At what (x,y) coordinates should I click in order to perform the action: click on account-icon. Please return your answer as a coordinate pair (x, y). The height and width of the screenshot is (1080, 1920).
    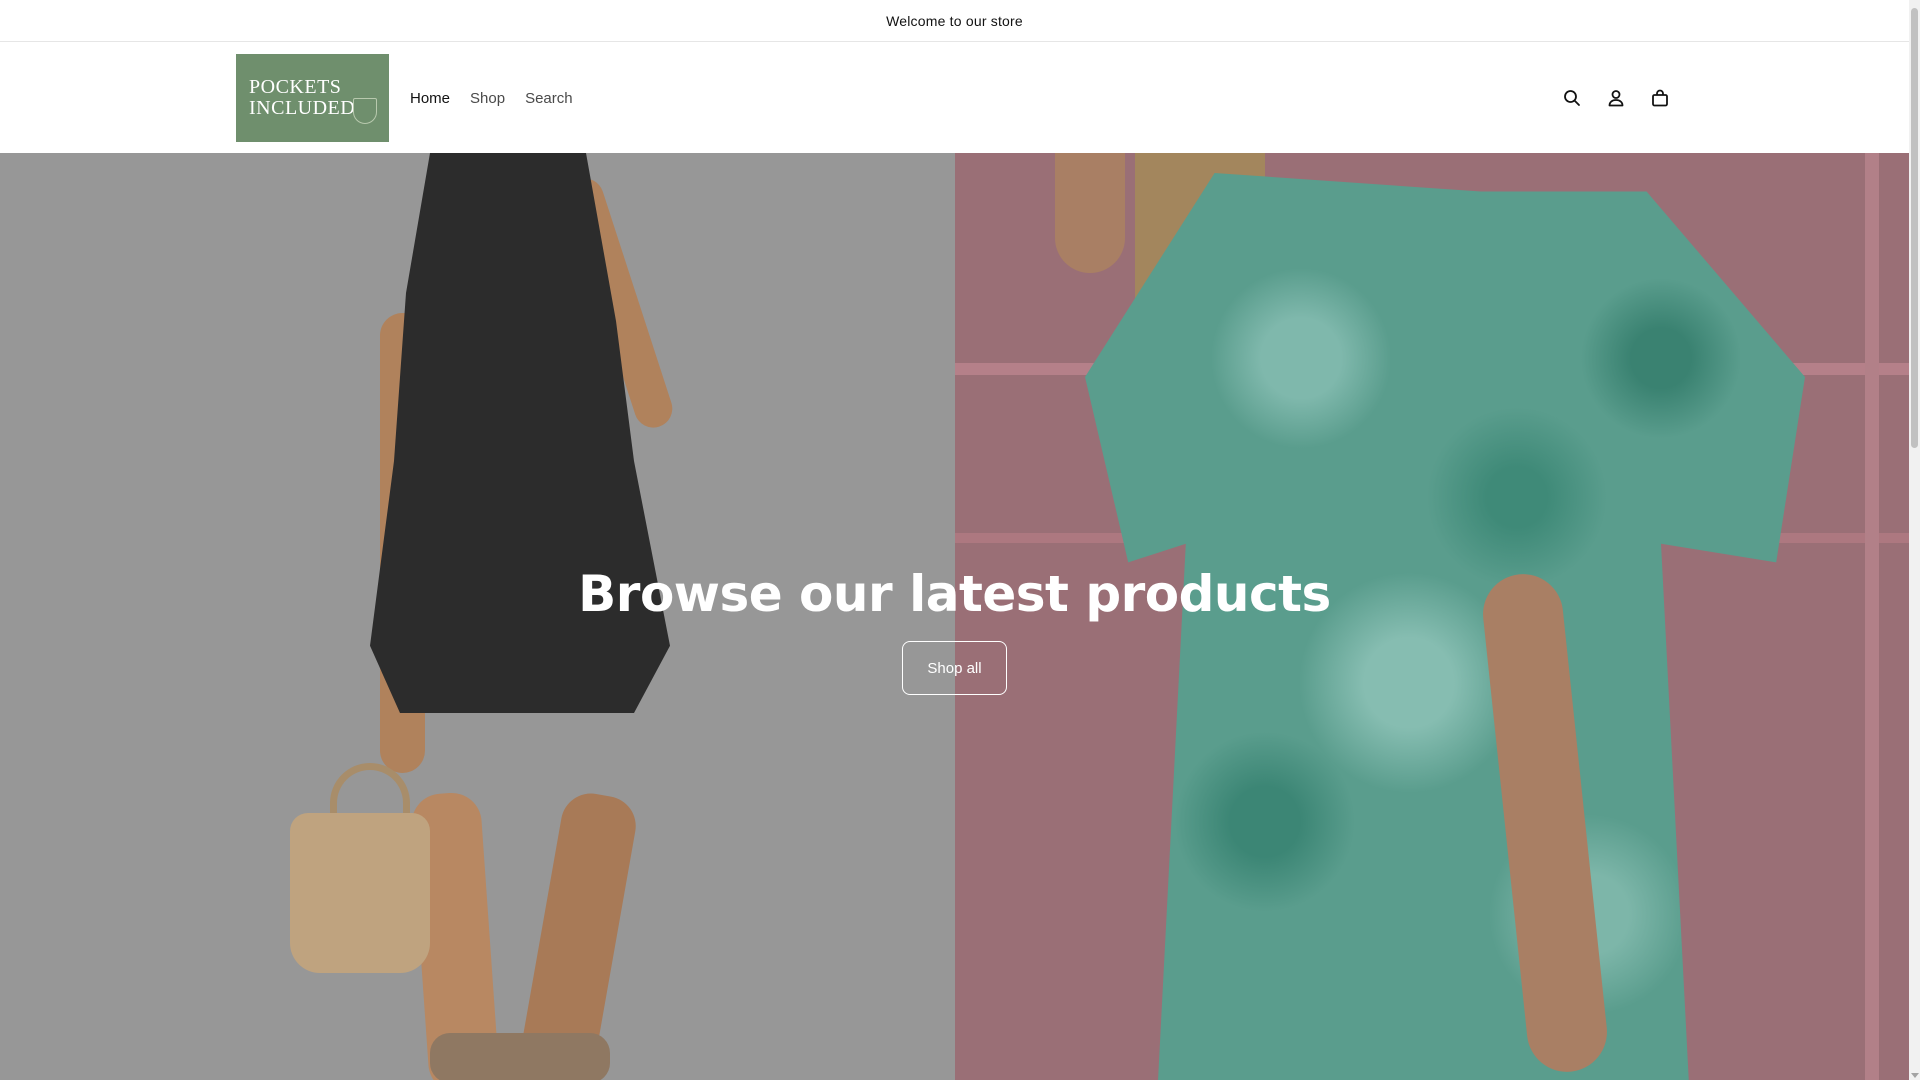
    Looking at the image, I should click on (1616, 98).